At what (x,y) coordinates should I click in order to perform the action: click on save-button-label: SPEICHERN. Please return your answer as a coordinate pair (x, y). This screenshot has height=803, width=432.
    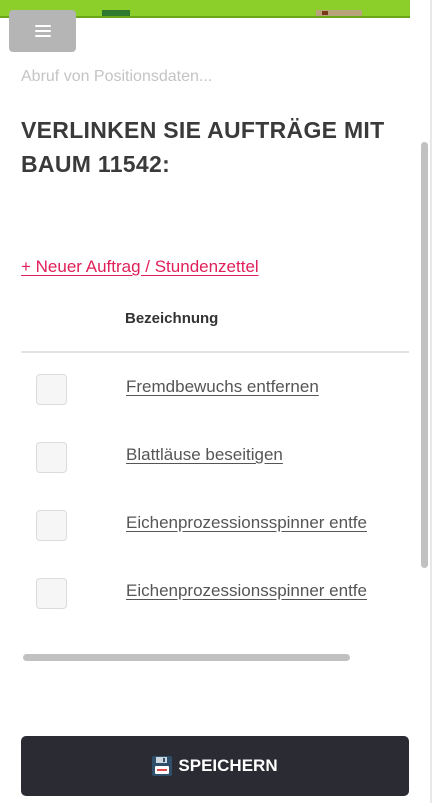
    Looking at the image, I should click on (228, 765).